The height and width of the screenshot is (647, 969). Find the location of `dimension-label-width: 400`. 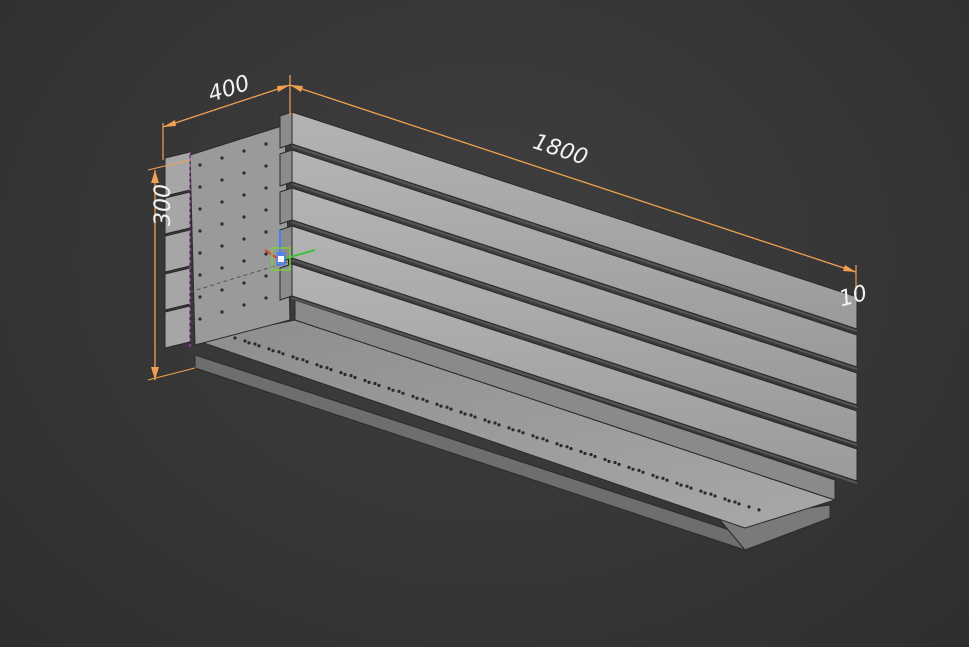

dimension-label-width: 400 is located at coordinates (229, 89).